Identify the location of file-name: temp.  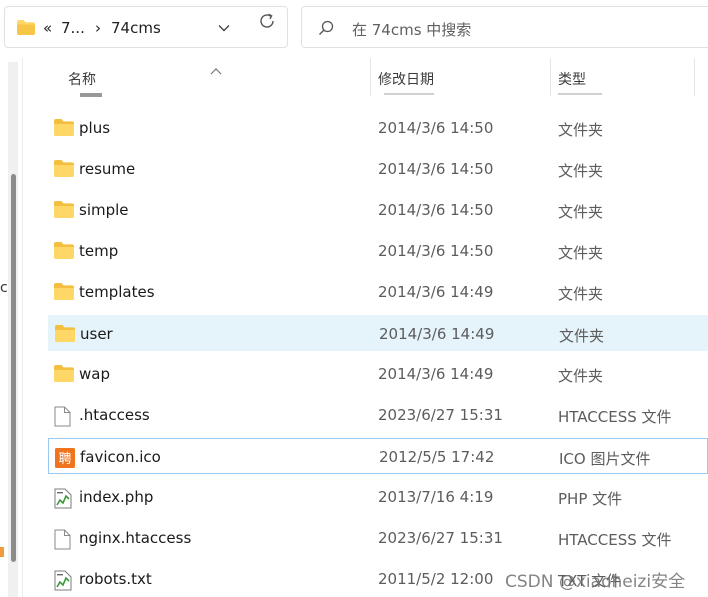
(98, 251).